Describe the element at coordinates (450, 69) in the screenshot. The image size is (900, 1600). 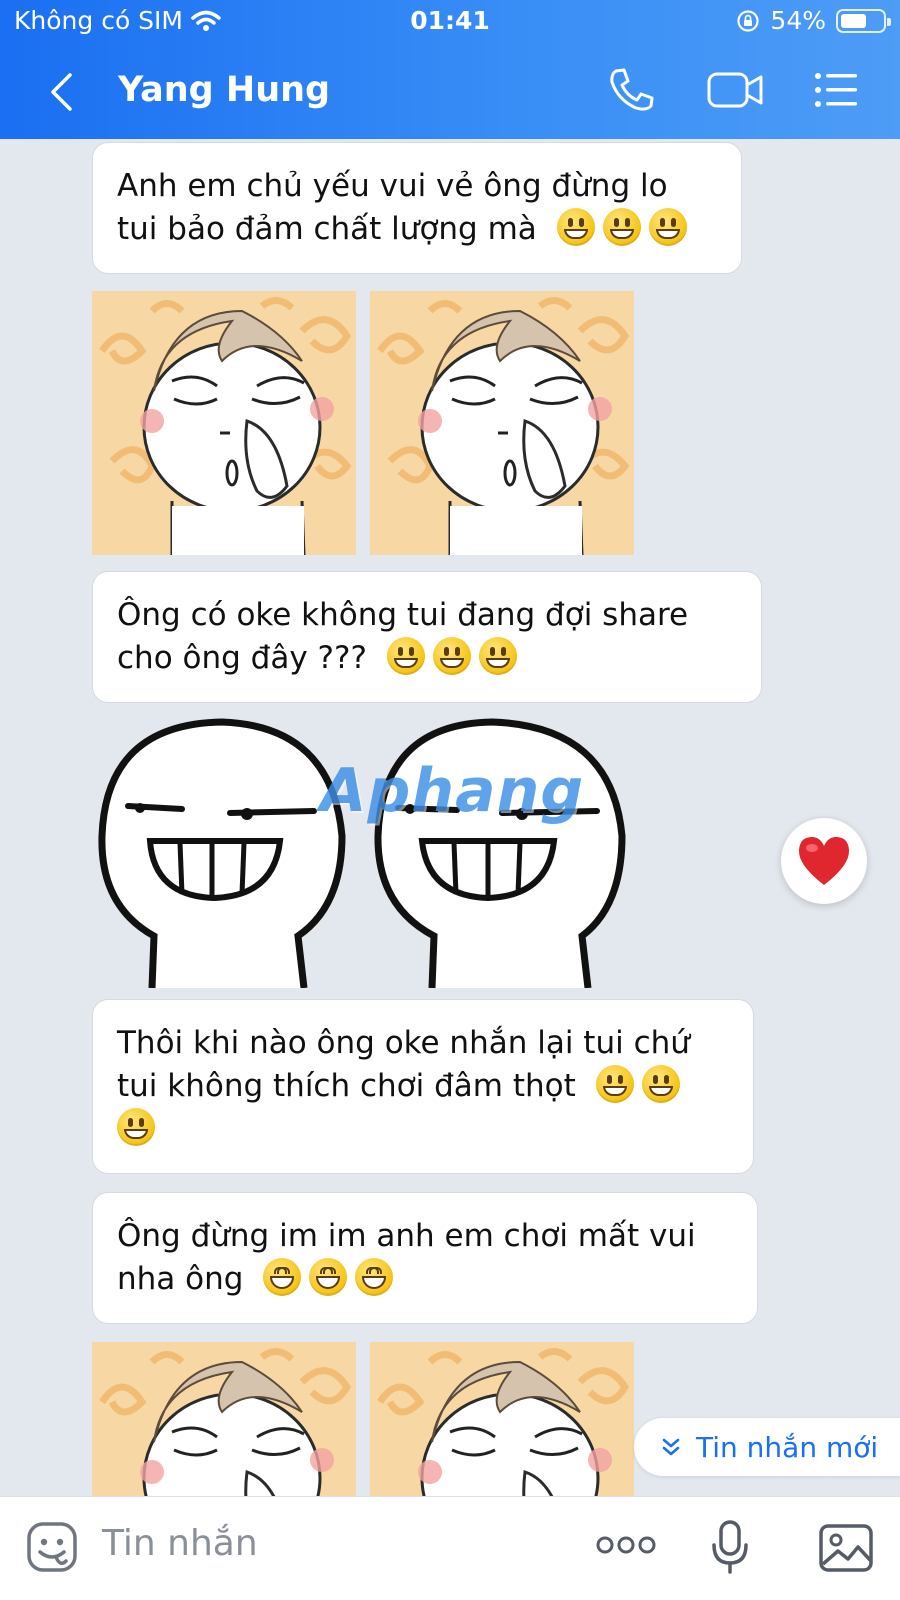
I see `chat-header: Không có SIM 01:41 54% Yang Hung` at that location.